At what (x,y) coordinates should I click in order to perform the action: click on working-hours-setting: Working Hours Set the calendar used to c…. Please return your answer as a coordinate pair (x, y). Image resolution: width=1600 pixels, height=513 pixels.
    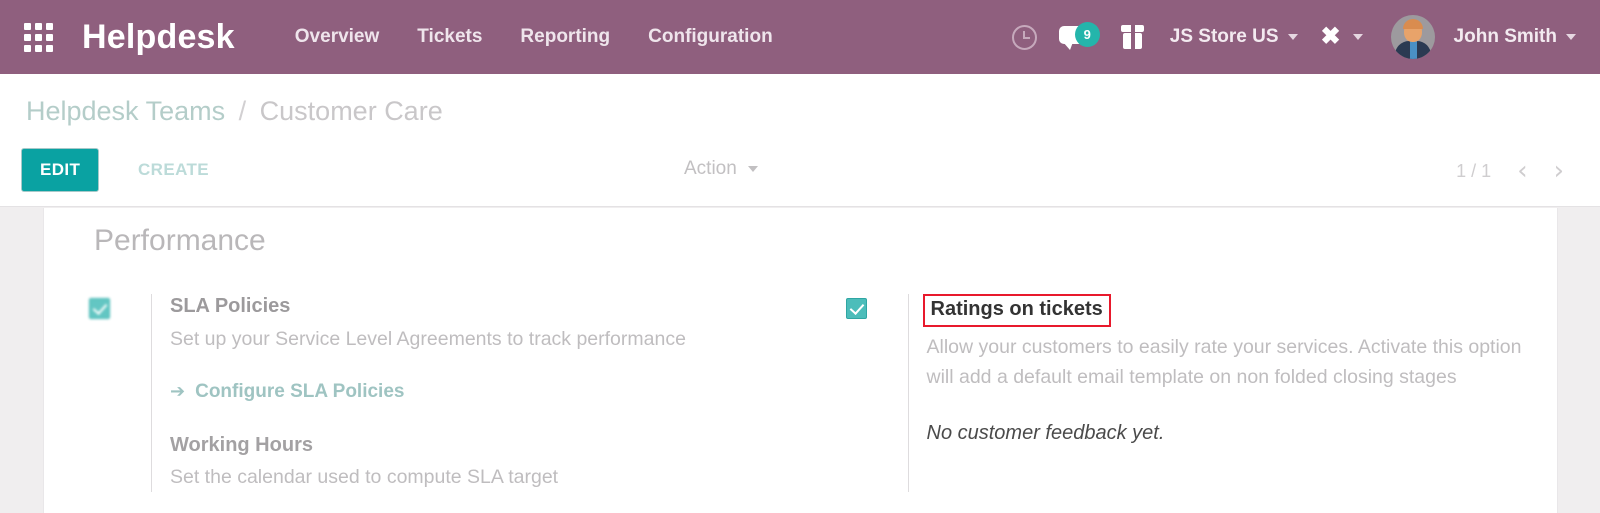
    Looking at the image, I should click on (485, 463).